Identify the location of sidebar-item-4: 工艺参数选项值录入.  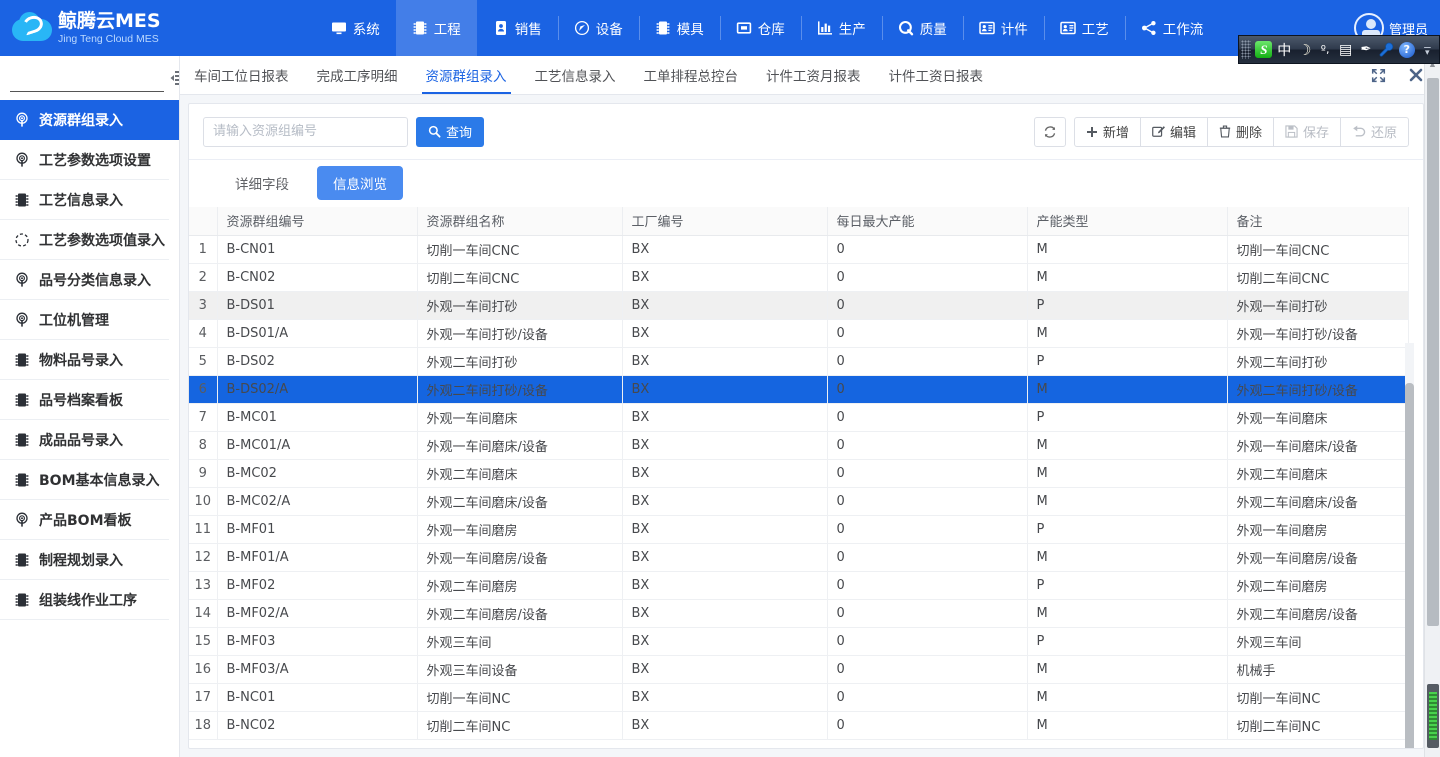
(84, 240).